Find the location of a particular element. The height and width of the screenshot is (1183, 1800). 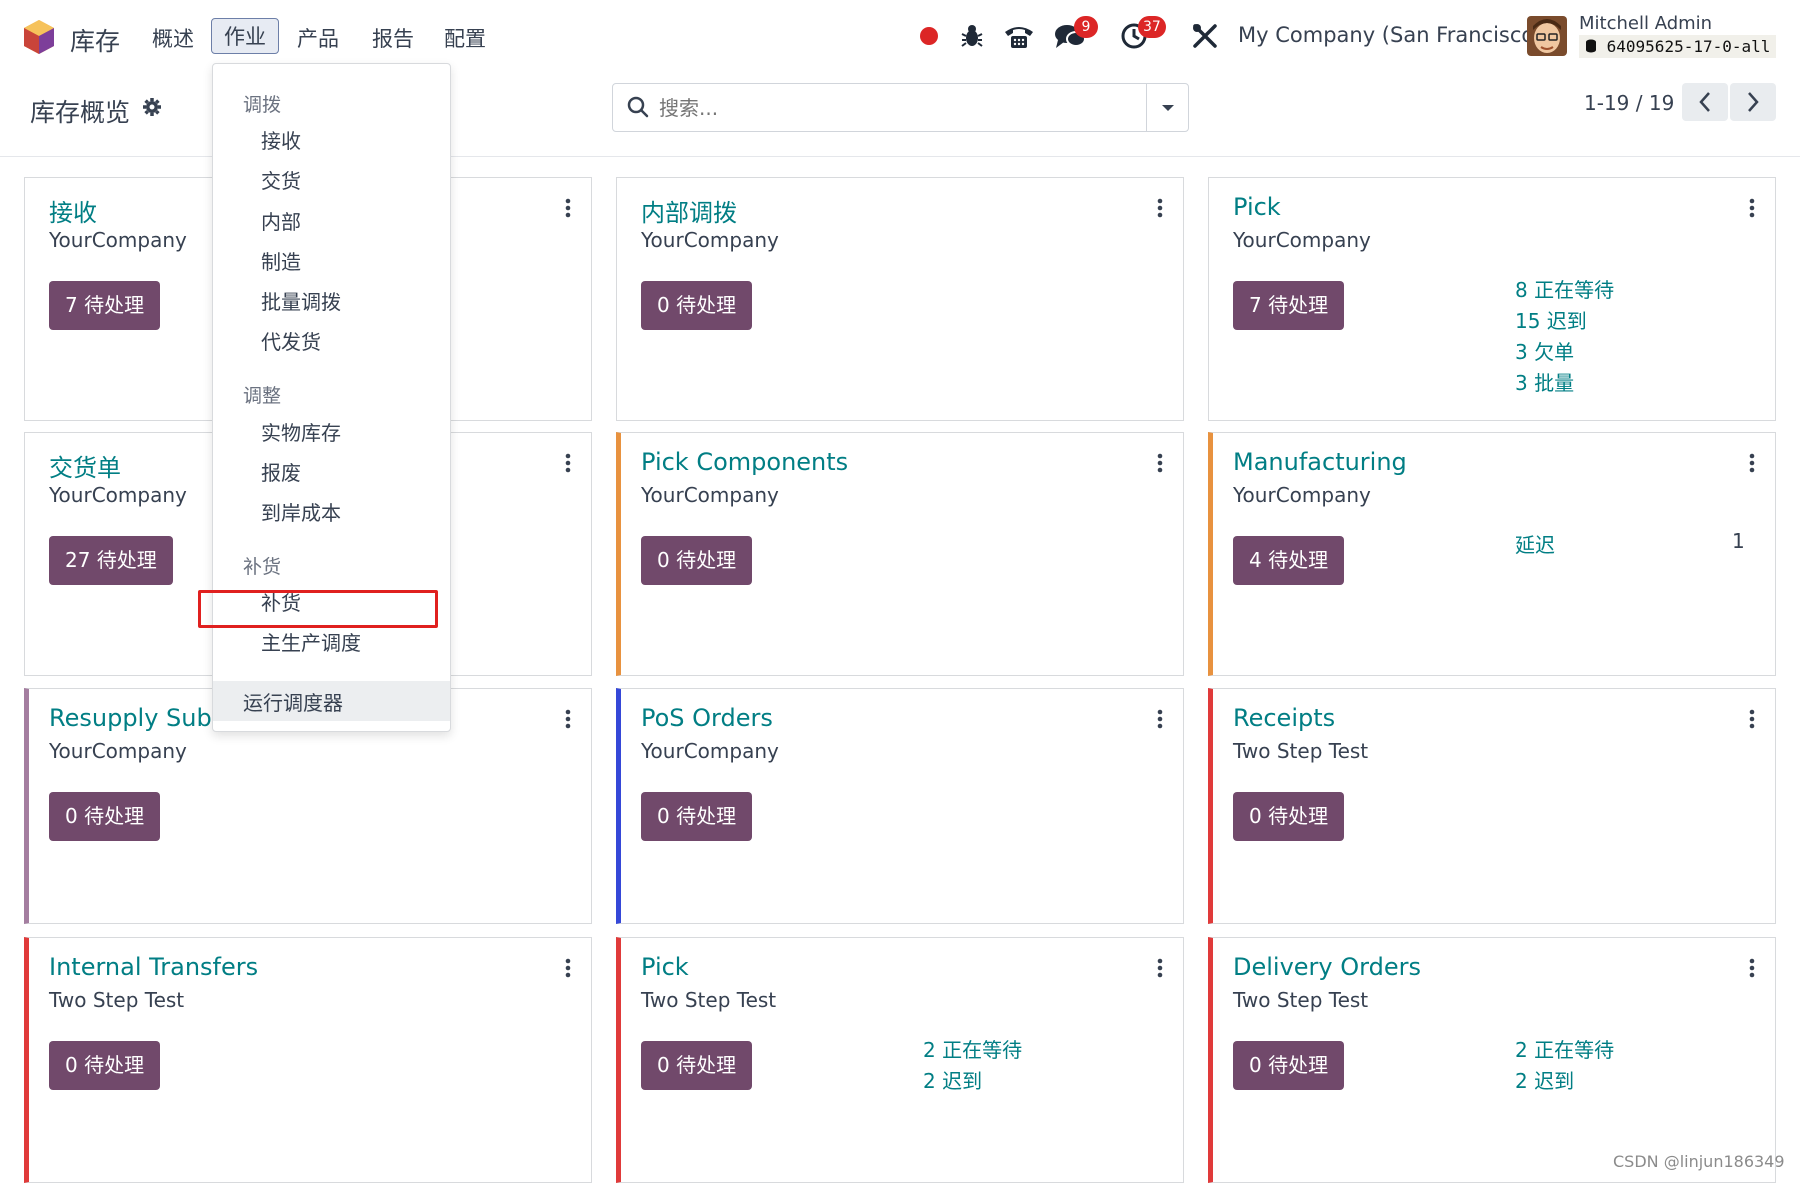

operation-card: Manufacturing YourCompany 4 待处理 延迟 1 is located at coordinates (1492, 554).